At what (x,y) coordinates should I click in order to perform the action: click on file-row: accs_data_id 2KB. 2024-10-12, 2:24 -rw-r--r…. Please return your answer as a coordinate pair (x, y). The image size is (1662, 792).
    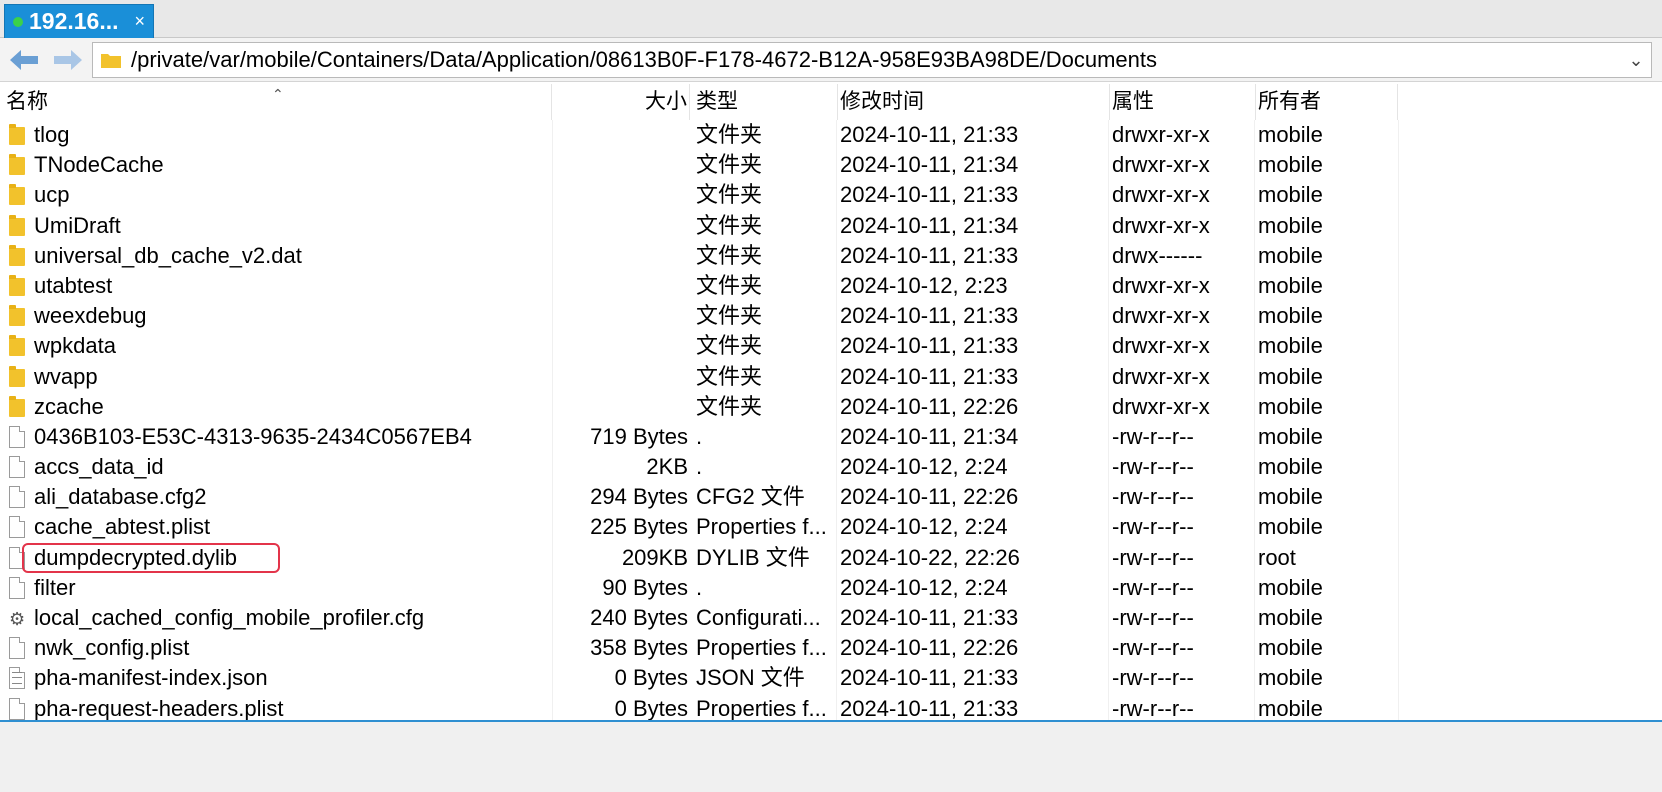
    Looking at the image, I should click on (831, 467).